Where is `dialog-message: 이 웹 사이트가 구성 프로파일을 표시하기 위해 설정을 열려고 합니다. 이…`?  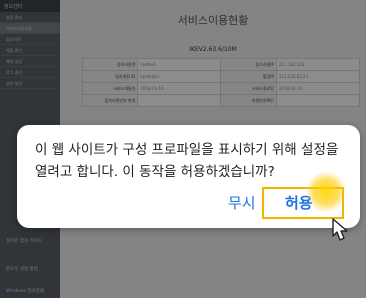 dialog-message: 이 웹 사이트가 구성 프로파일을 표시하기 위해 설정을 열려고 합니다. 이… is located at coordinates (187, 161).